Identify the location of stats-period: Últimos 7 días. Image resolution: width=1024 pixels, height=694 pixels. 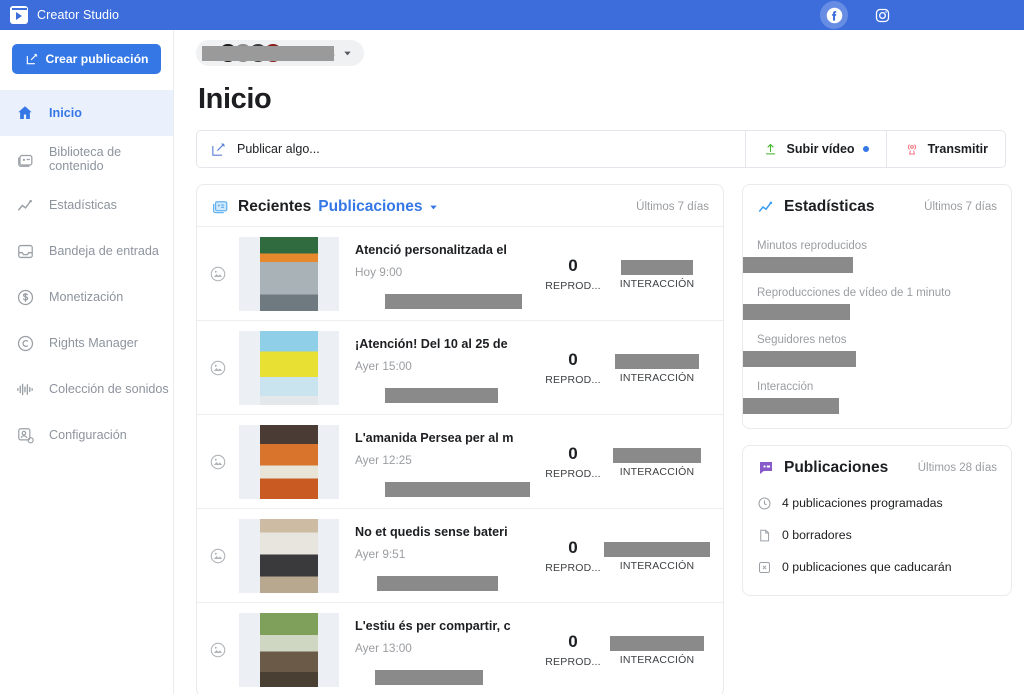
(960, 207).